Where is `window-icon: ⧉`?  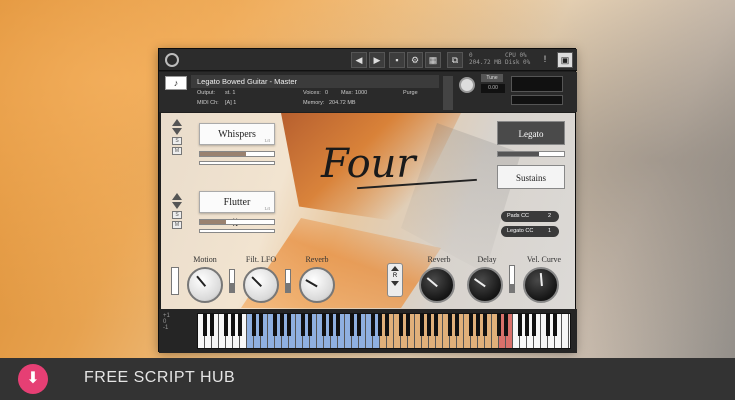 window-icon: ⧉ is located at coordinates (455, 60).